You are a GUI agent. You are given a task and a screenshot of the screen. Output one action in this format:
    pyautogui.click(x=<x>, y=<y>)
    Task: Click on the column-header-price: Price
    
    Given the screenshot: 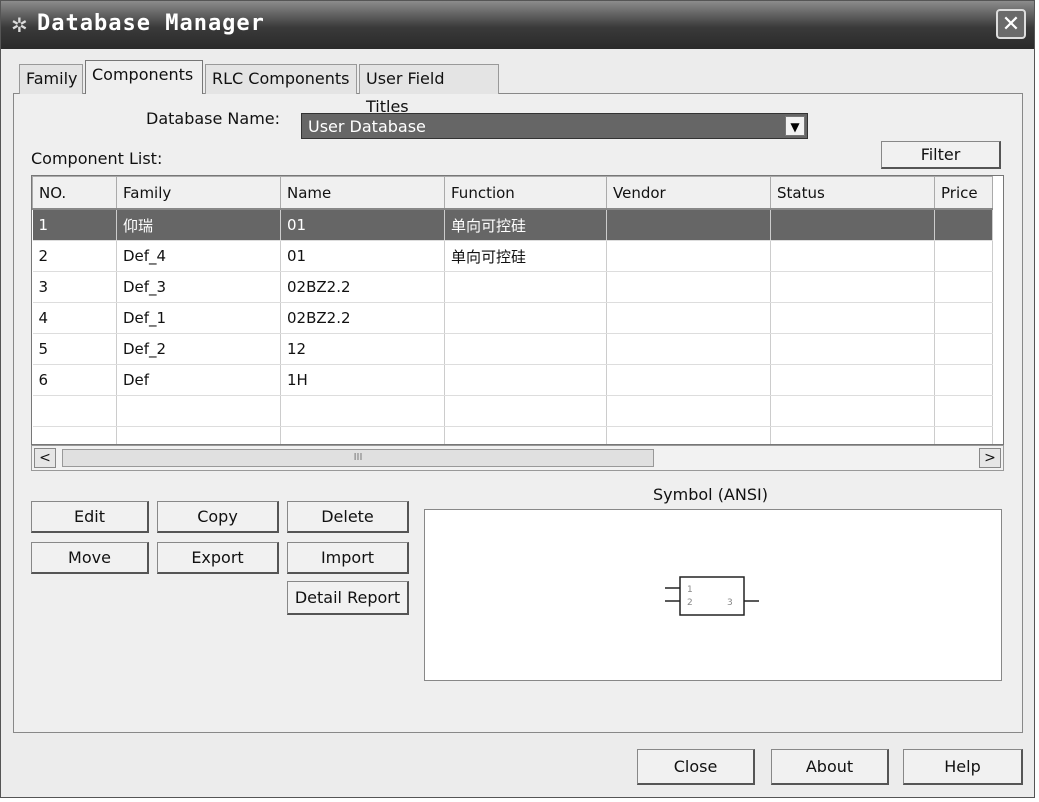 What is the action you would take?
    pyautogui.click(x=963, y=193)
    